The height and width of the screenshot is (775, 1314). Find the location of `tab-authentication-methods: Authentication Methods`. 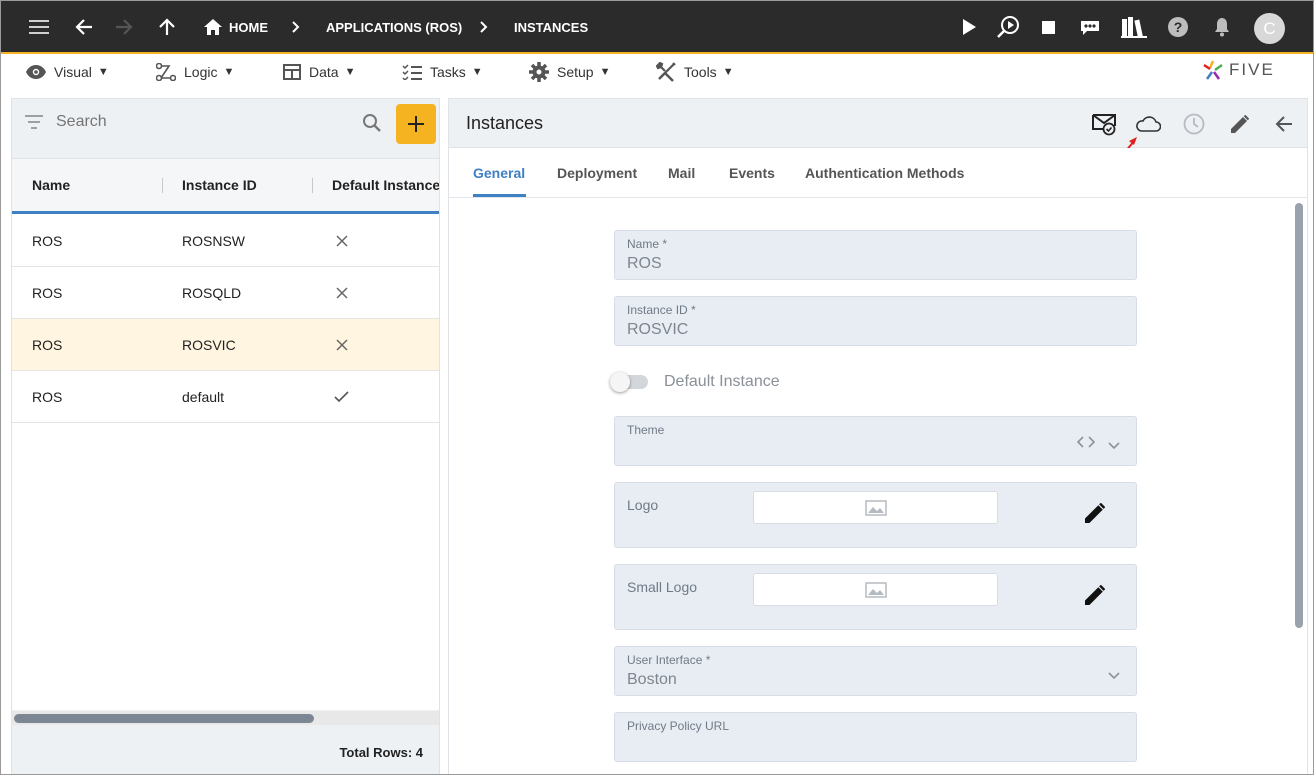

tab-authentication-methods: Authentication Methods is located at coordinates (884, 172).